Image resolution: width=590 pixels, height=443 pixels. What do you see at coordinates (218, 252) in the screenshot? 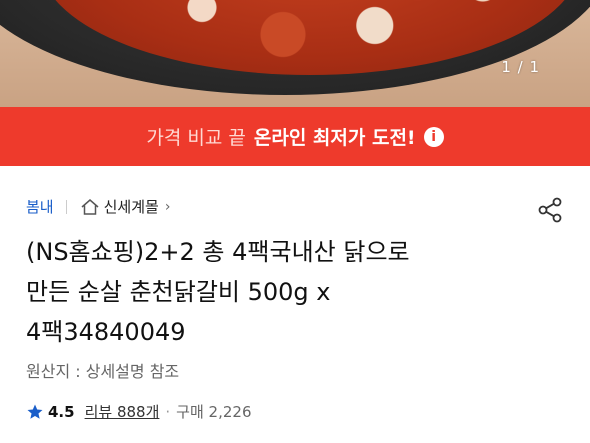
I see `title-line: (NS홈쇼핑)2+2 총 4팩국내산 닭으로` at bounding box center [218, 252].